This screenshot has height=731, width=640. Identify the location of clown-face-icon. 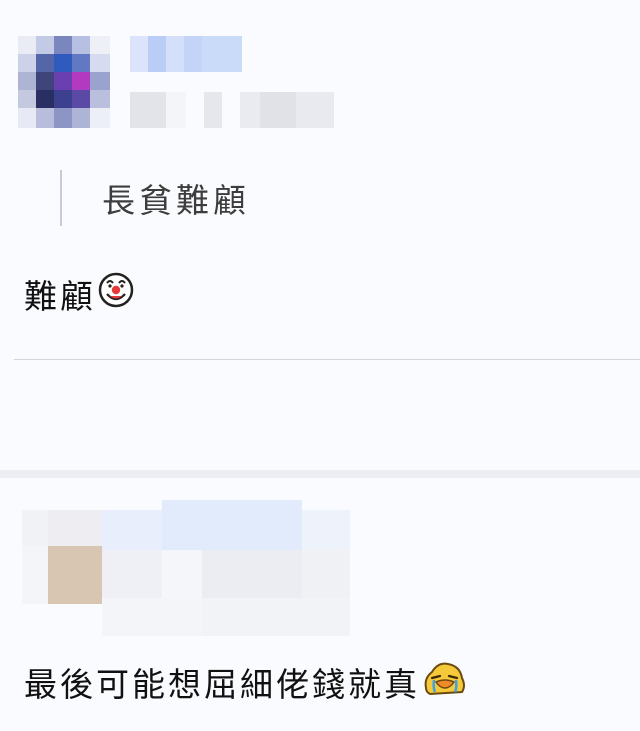
(116, 294).